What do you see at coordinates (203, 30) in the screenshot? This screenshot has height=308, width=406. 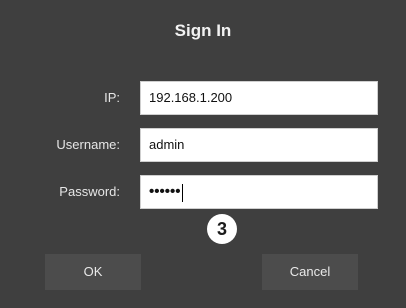 I see `dialog-title: Sign In` at bounding box center [203, 30].